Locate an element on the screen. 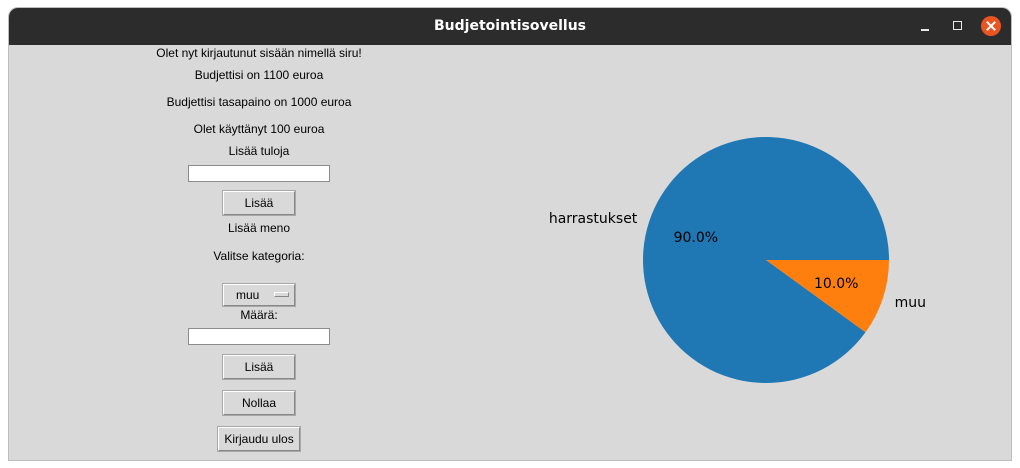 The image size is (1020, 468). title-bar: Budjetointisovellus is located at coordinates (510, 26).